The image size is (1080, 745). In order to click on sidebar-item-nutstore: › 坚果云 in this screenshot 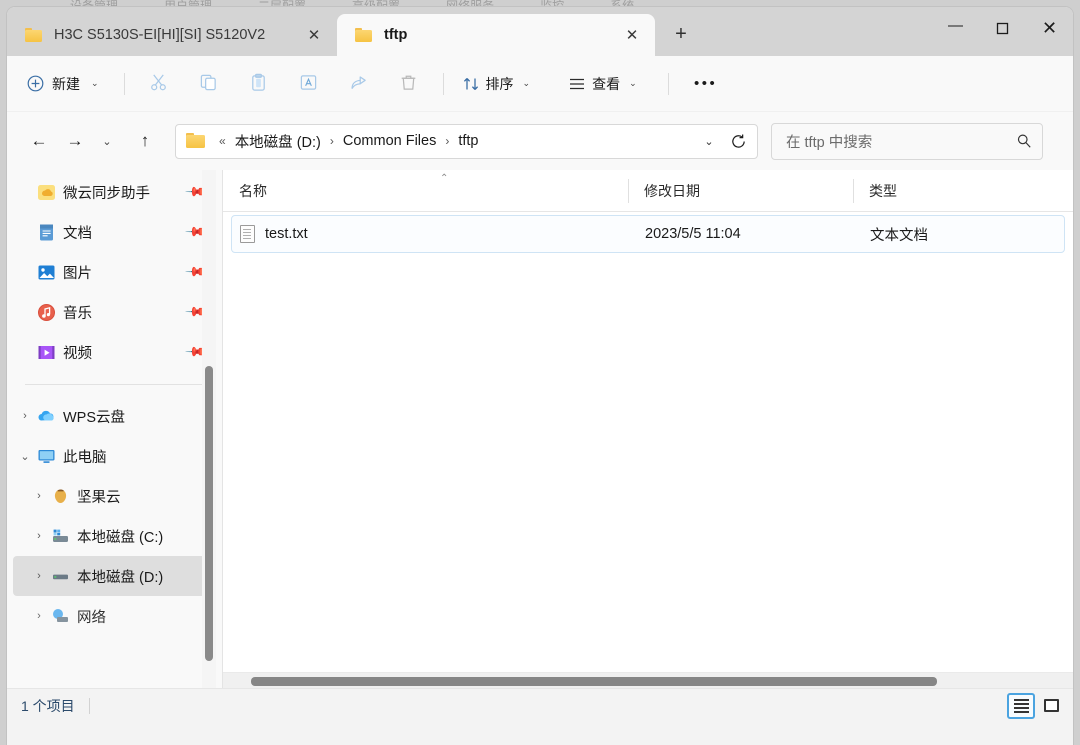, I will do `click(113, 496)`.